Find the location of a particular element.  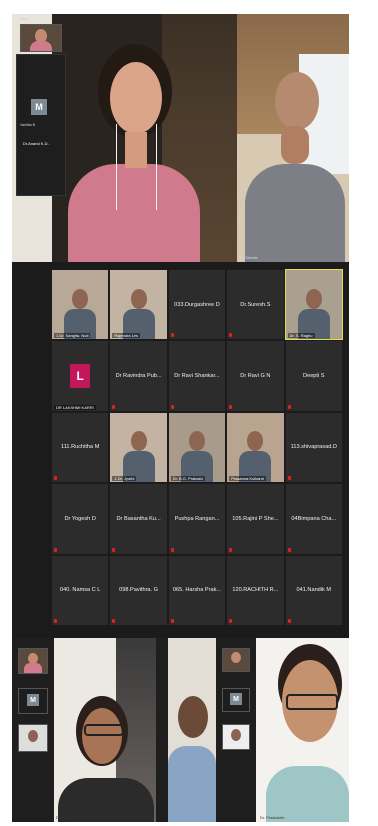

participant-tile: 111.Ruchitha M is located at coordinates (80, 447).